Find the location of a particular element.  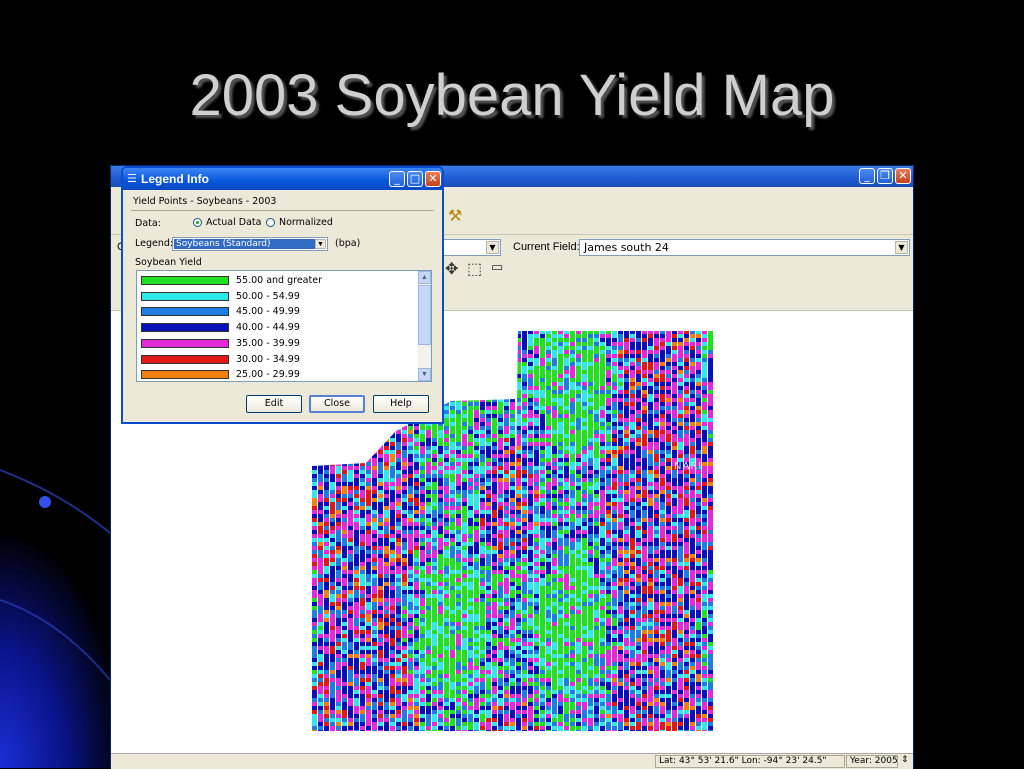

yield-tool-icon: ⚒ is located at coordinates (455, 216).